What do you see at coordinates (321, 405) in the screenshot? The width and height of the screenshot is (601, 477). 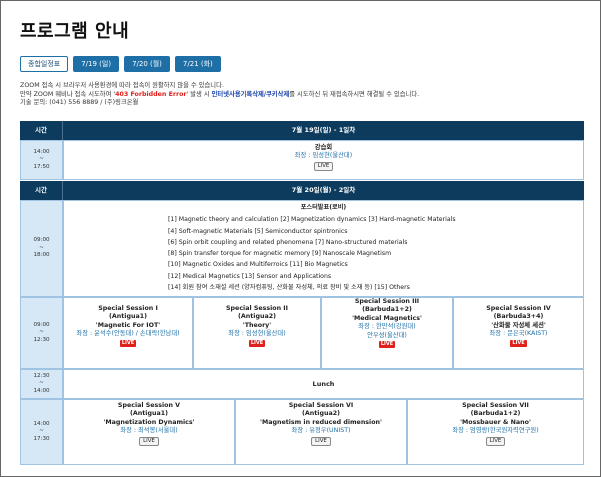 I see `session-name: Special Session VI` at bounding box center [321, 405].